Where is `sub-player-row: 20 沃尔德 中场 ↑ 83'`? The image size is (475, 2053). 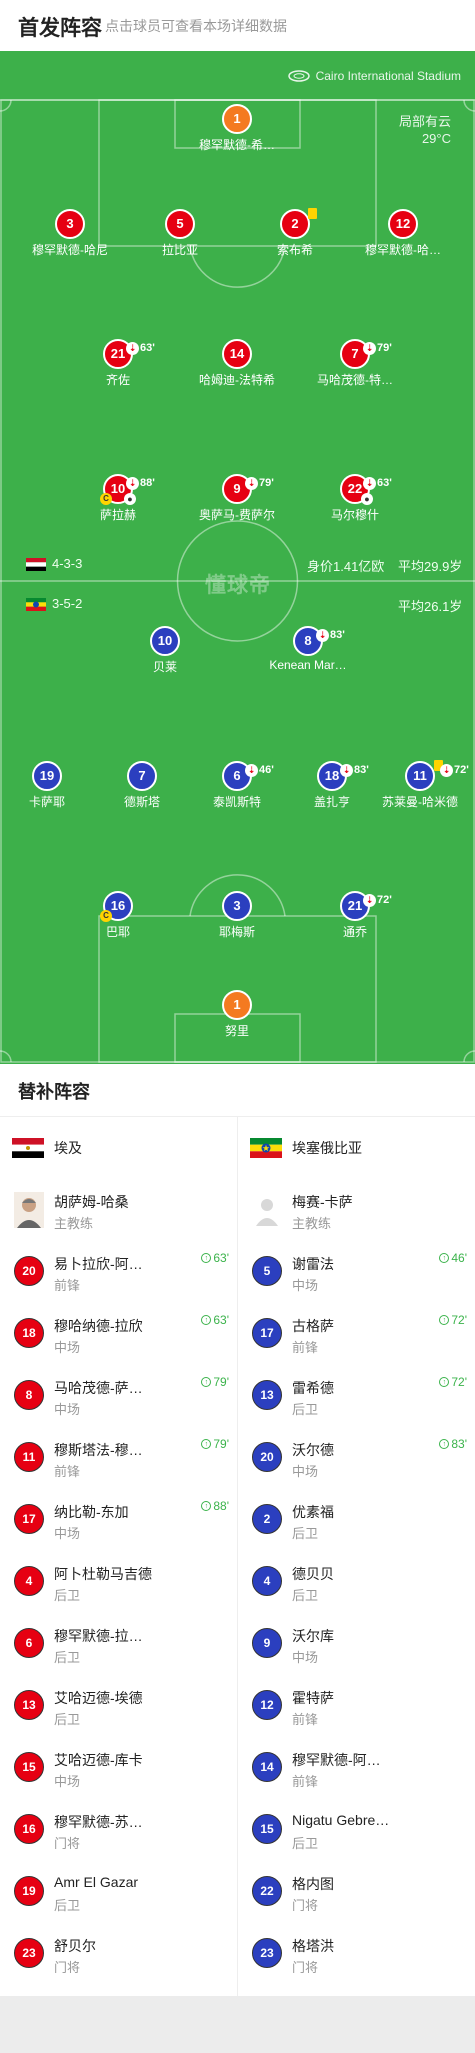
sub-player-row: 20 沃尔德 中场 ↑ 83' is located at coordinates (356, 1458).